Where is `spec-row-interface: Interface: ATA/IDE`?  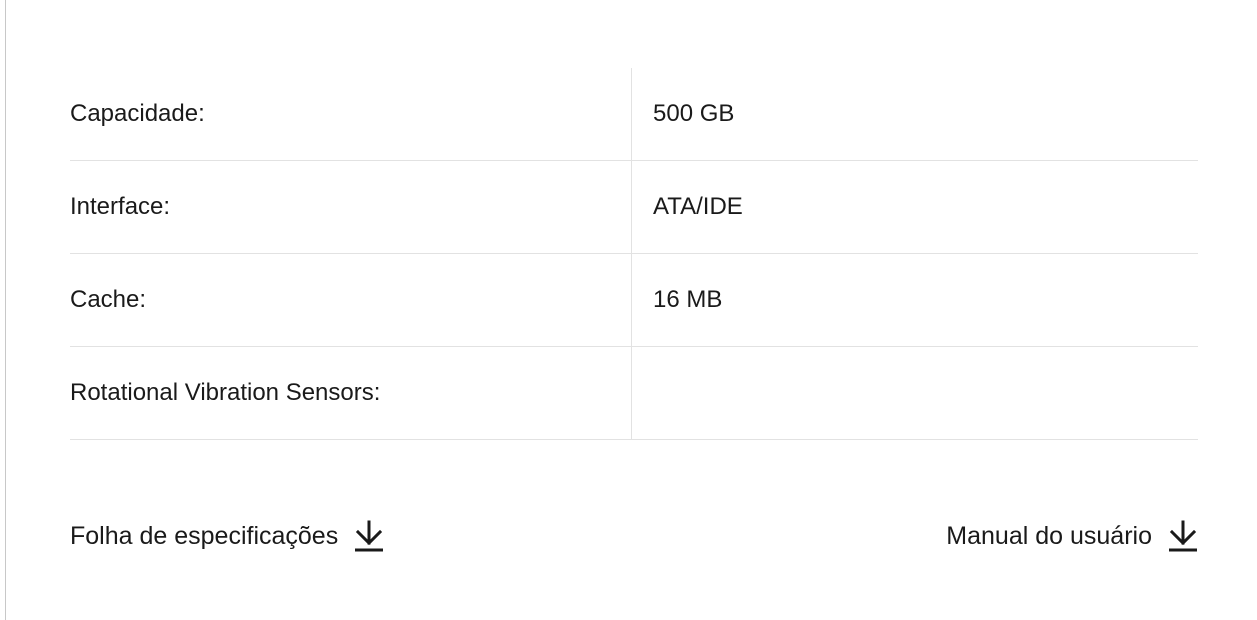
spec-row-interface: Interface: ATA/IDE is located at coordinates (634, 207).